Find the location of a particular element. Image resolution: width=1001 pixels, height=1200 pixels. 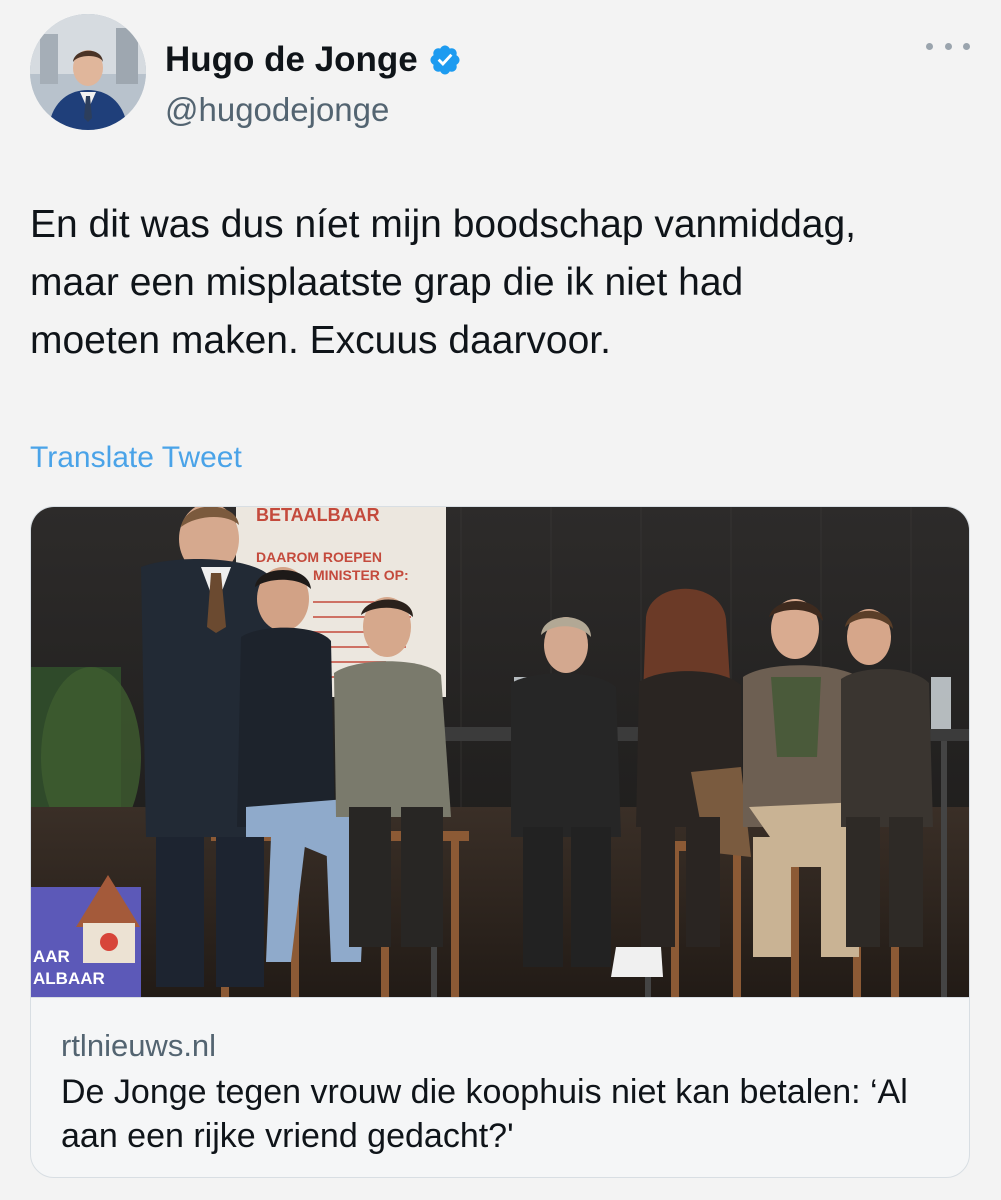

verified-badge-icon is located at coordinates (445, 60).